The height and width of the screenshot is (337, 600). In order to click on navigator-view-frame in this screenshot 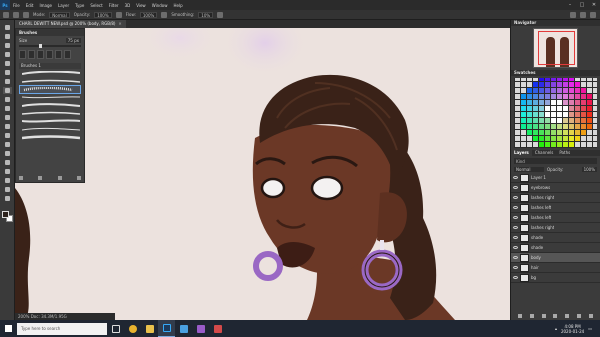, I will do `click(556, 48)`.